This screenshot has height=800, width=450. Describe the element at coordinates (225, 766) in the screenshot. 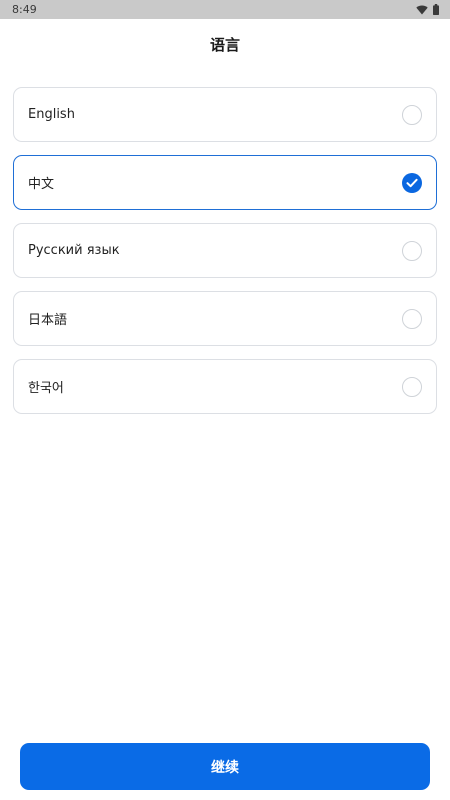

I see `continue-button: 继续` at that location.